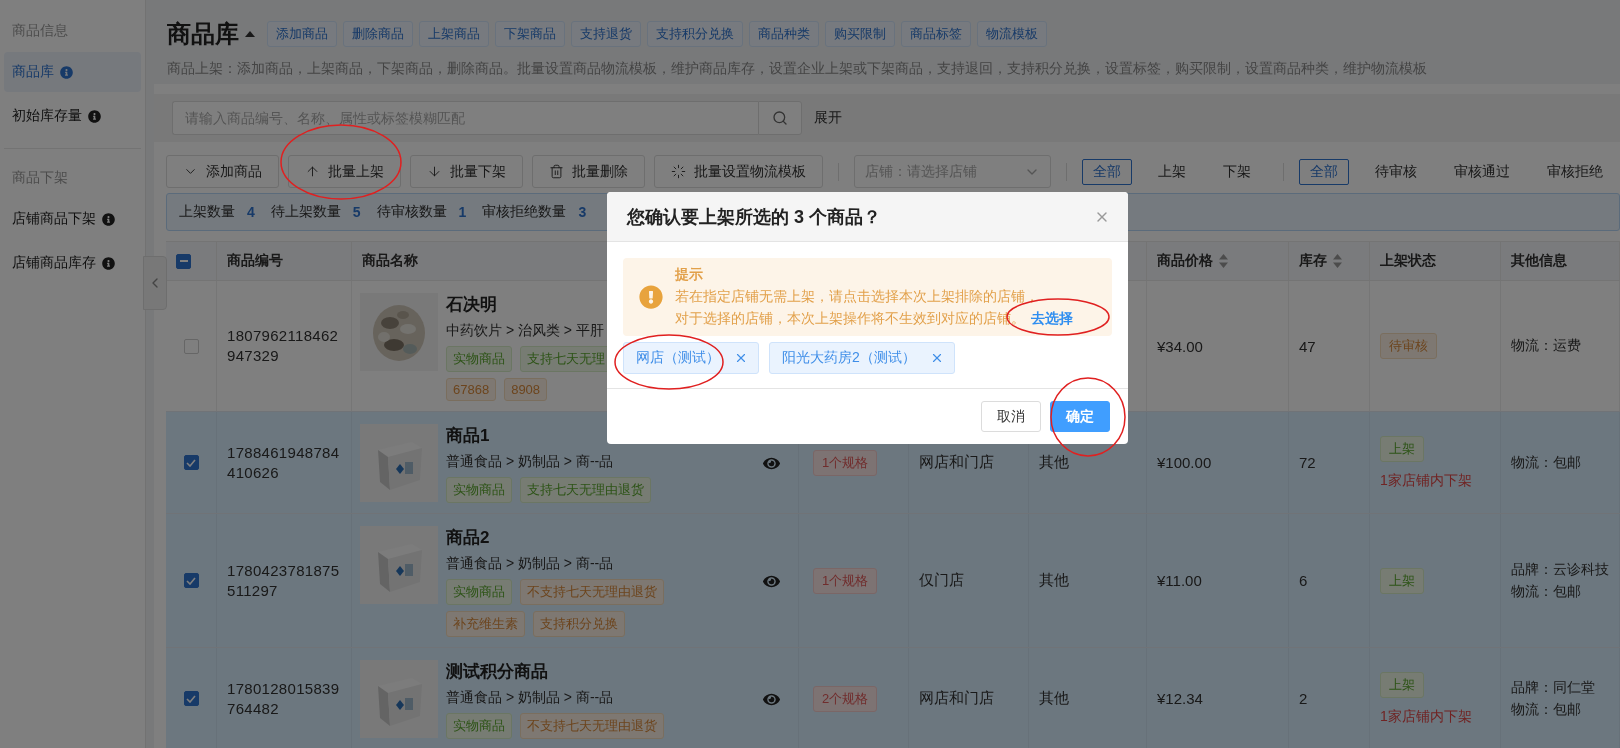 The height and width of the screenshot is (748, 1620). I want to click on info-line: 物流：运费, so click(1546, 346).